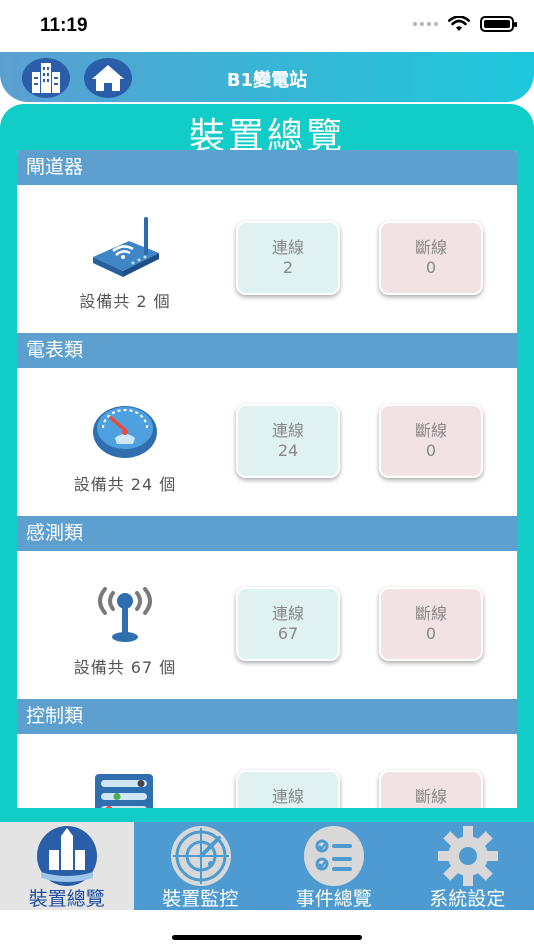 This screenshot has height=950, width=534. I want to click on bottom-tab-bar: 裝置總覽 裝置監控 事件總覽 系統設定, so click(267, 866).